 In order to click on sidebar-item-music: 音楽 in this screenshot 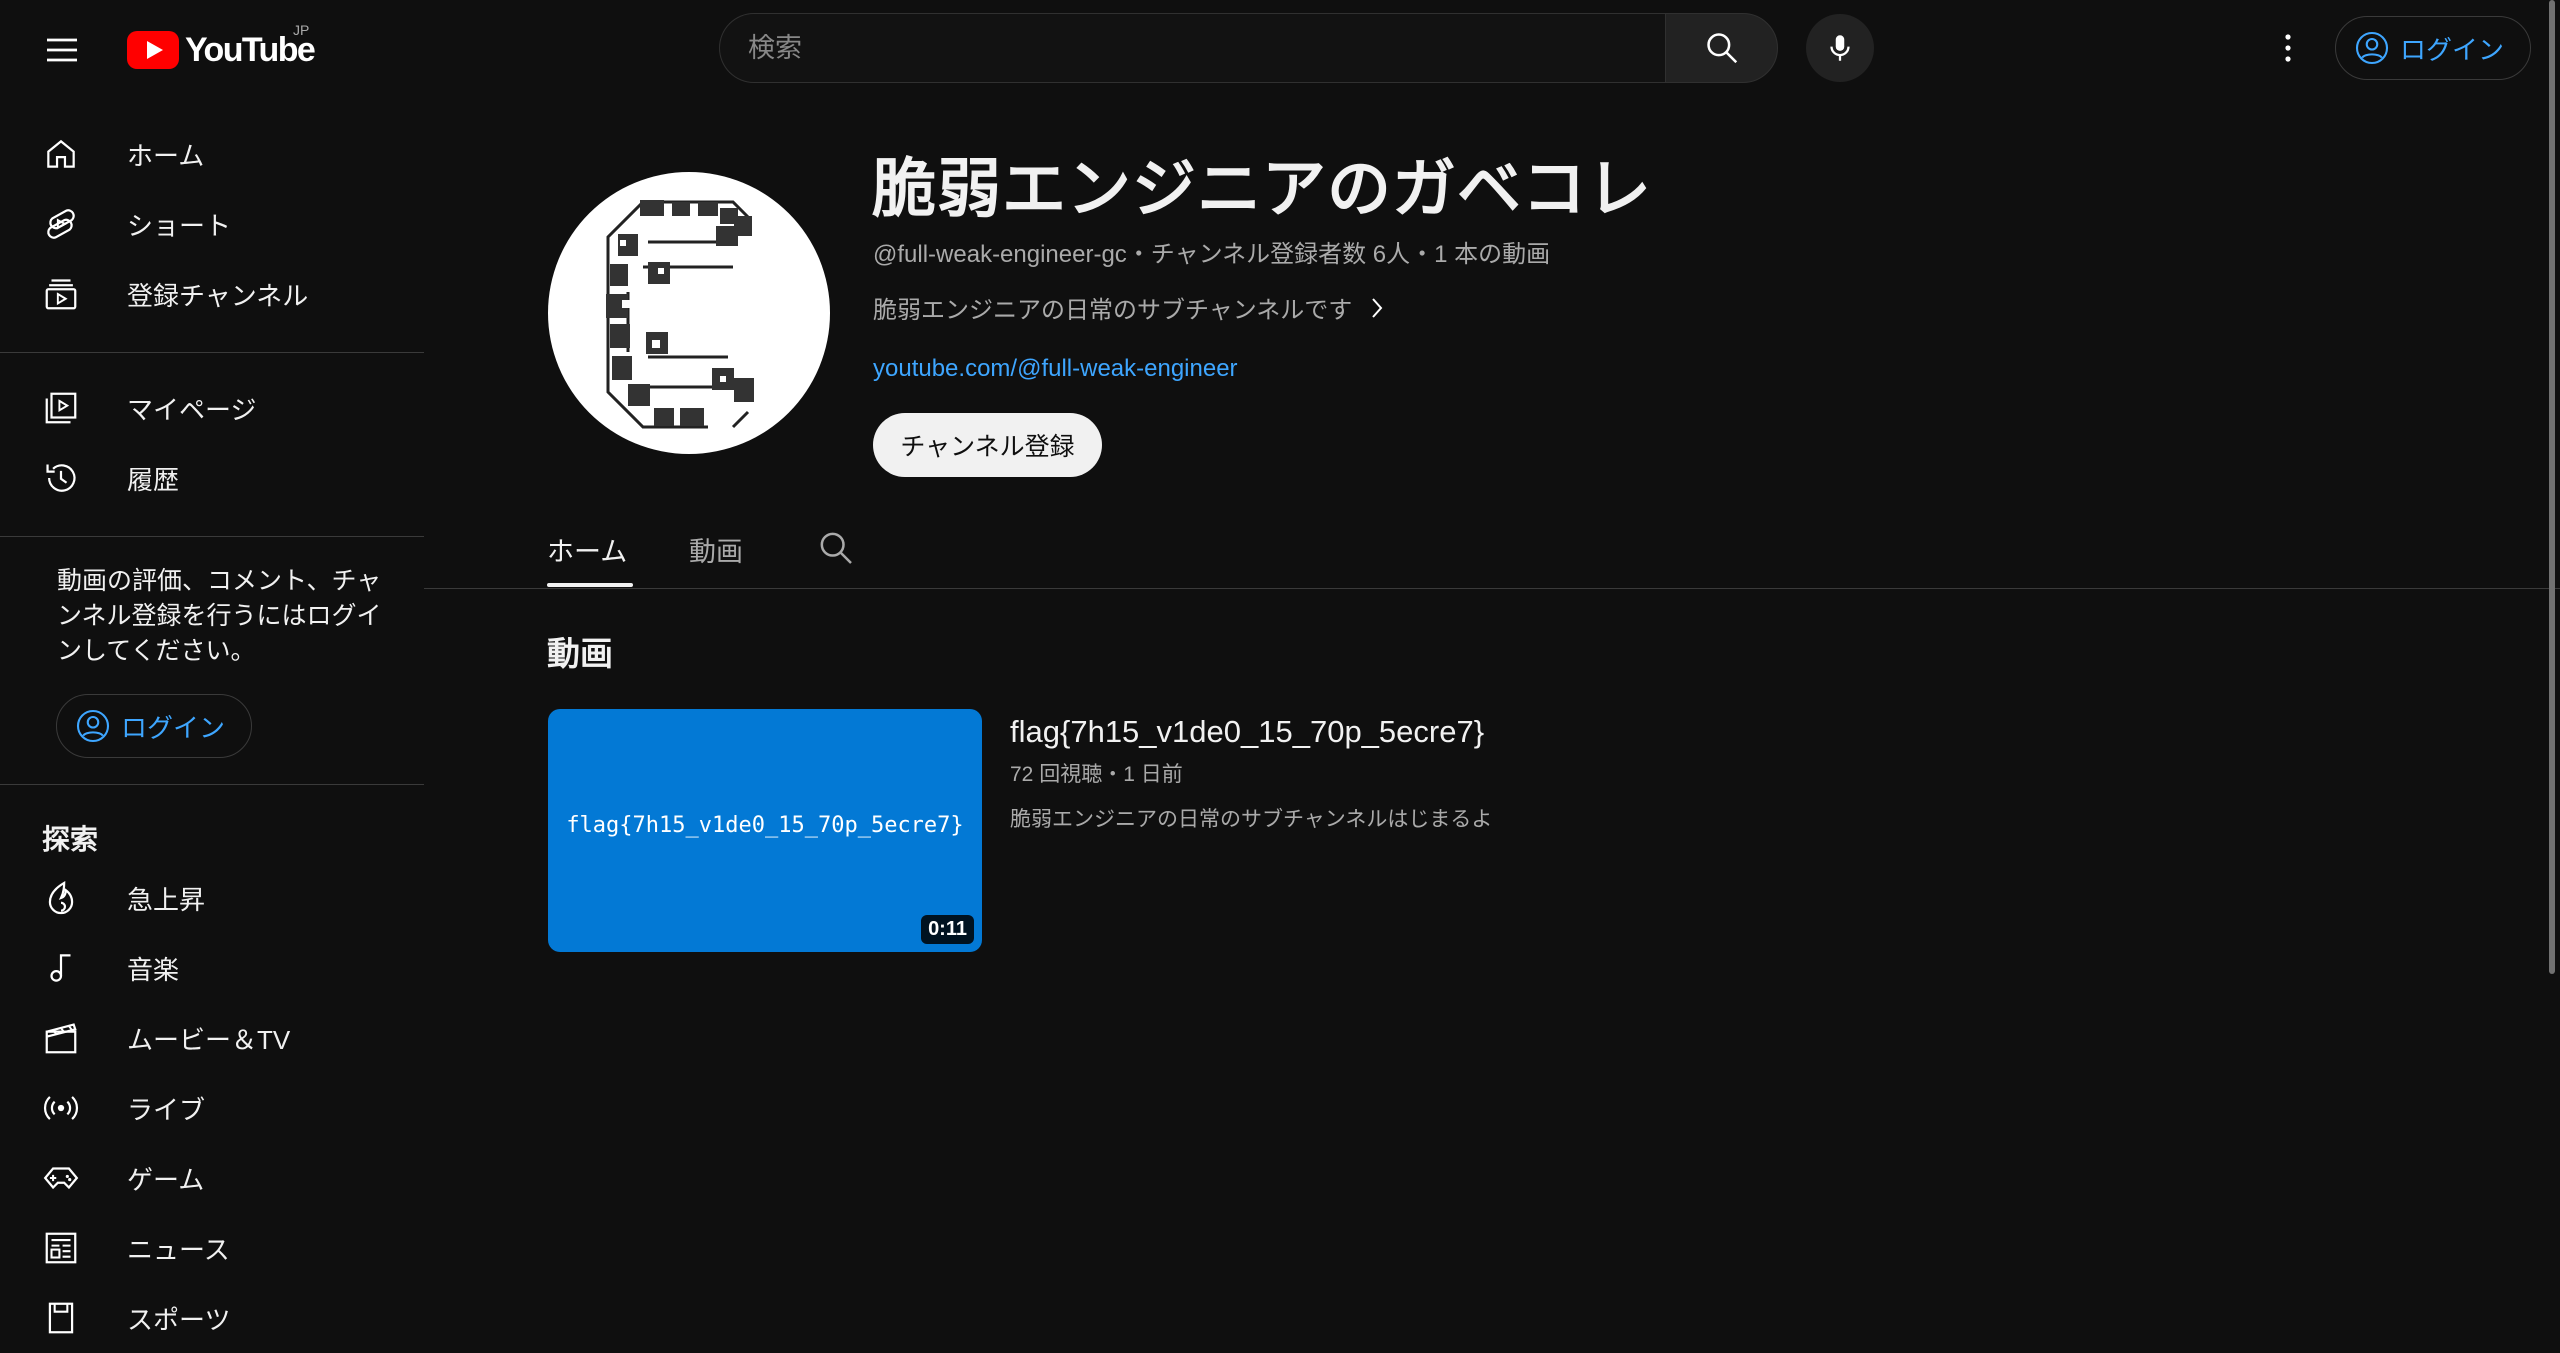, I will do `click(212, 968)`.